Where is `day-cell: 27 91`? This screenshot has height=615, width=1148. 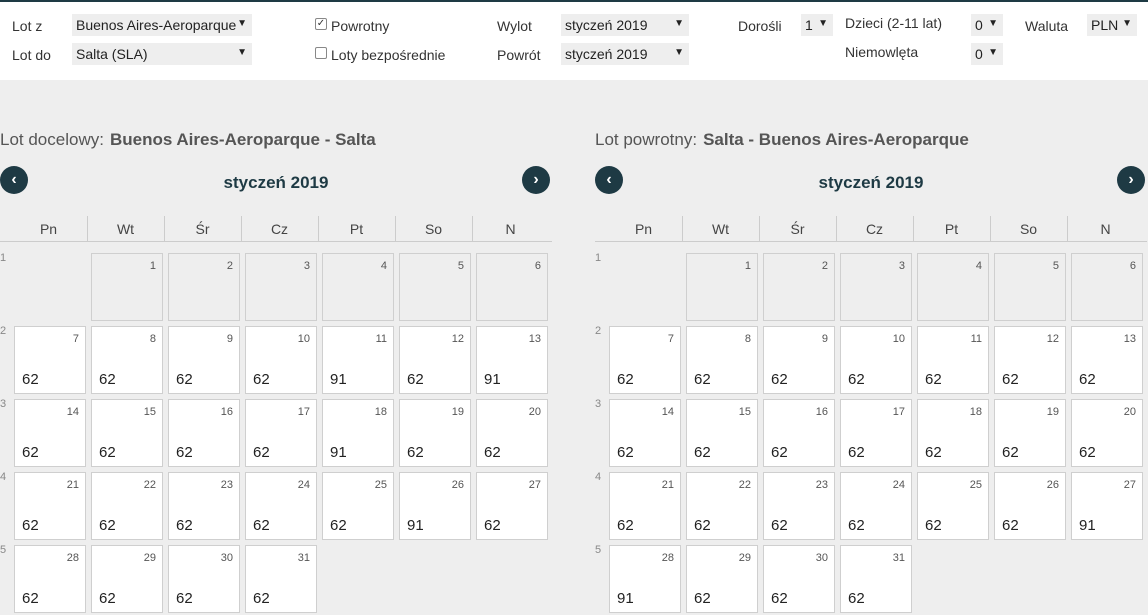 day-cell: 27 91 is located at coordinates (1107, 506).